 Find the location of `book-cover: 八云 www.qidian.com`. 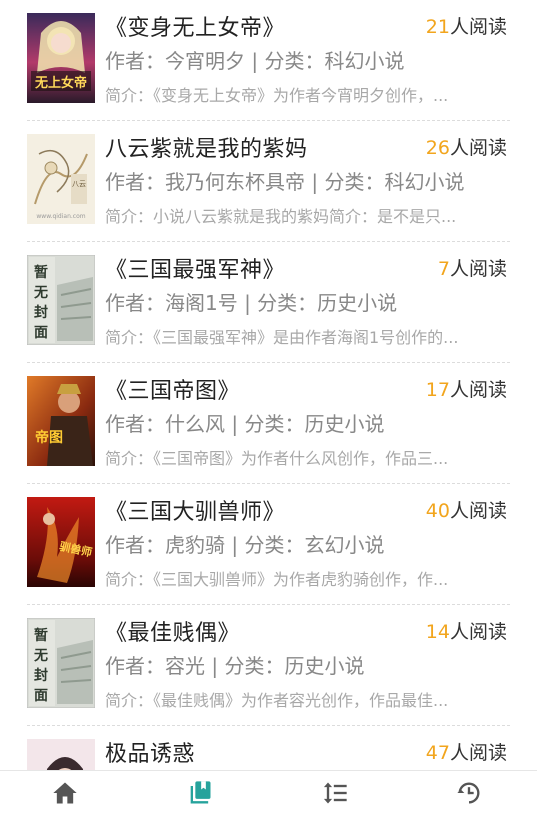

book-cover: 八云 www.qidian.com is located at coordinates (61, 179).